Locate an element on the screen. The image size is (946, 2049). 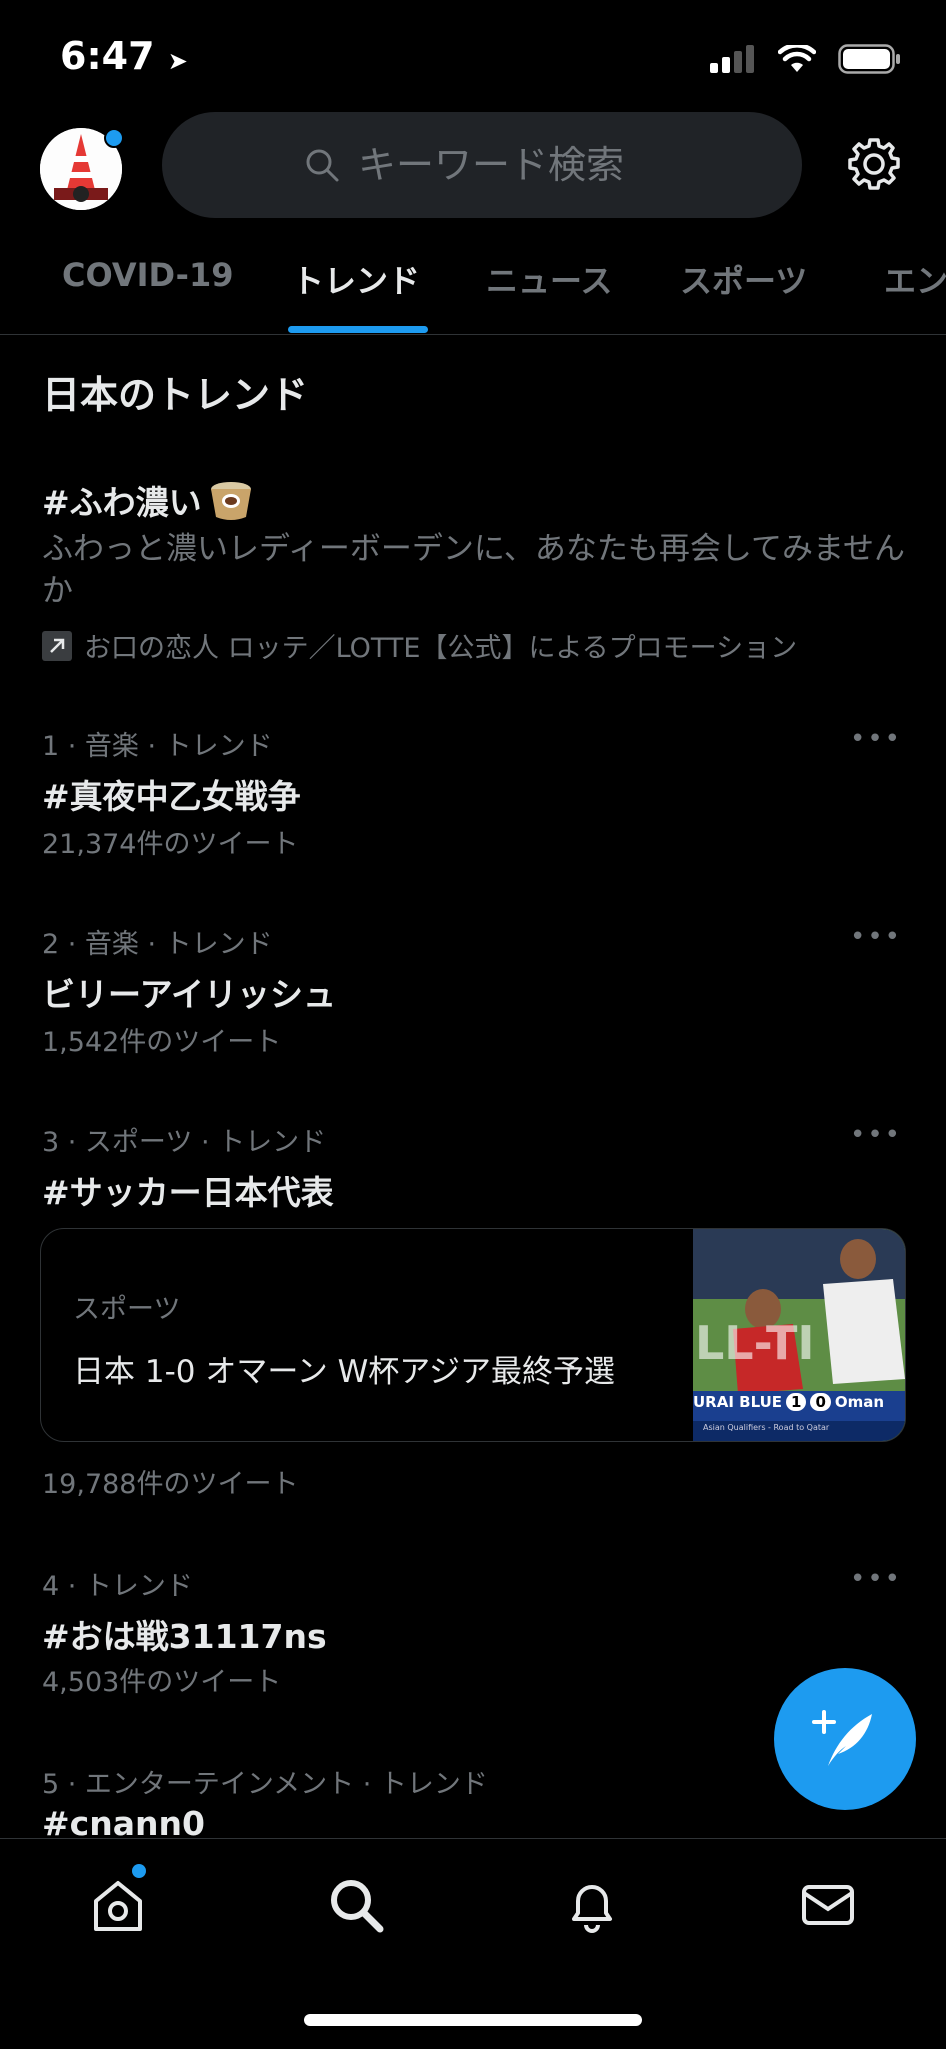
compose-tweet-icon is located at coordinates (842, 1738).